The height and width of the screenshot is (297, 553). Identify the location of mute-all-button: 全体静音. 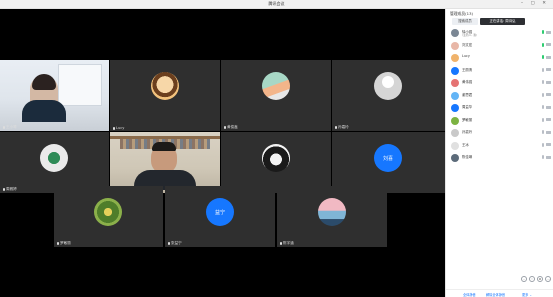
(469, 294).